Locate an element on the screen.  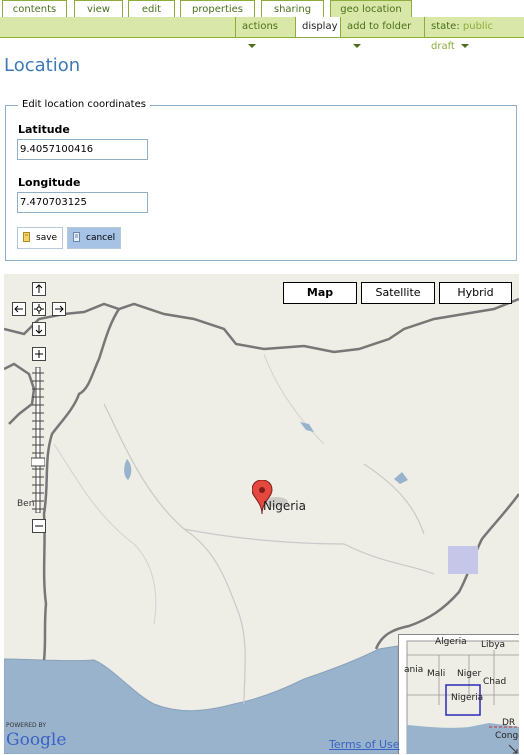
display-menu: display is located at coordinates (317, 27).